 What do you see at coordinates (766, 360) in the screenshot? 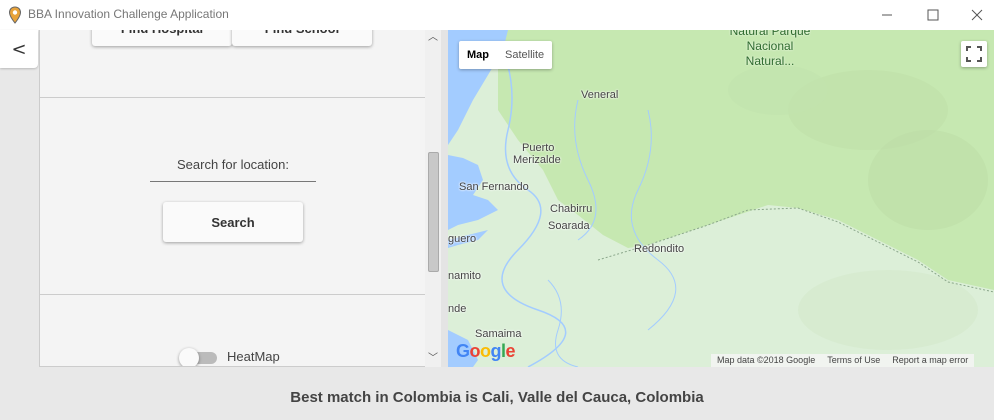
I see `map-data-credit: Map data ©2018 Google` at bounding box center [766, 360].